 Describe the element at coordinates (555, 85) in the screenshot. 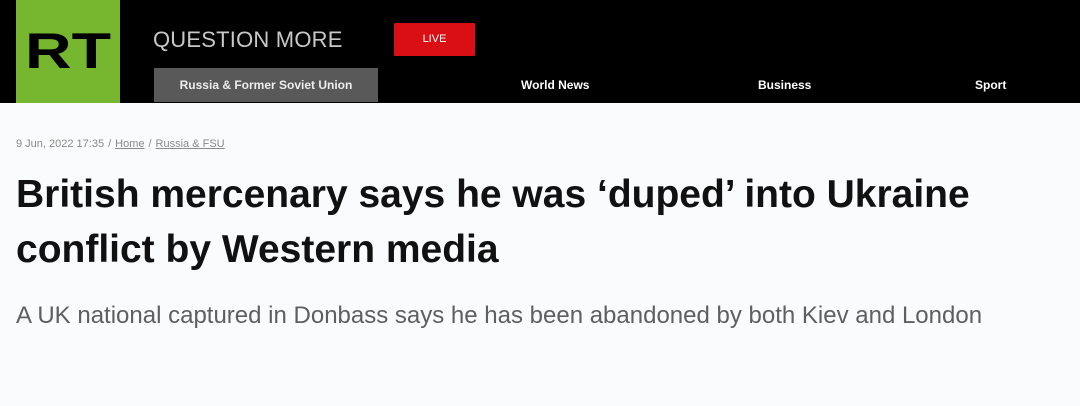

I see `nav-world-news: World News` at that location.